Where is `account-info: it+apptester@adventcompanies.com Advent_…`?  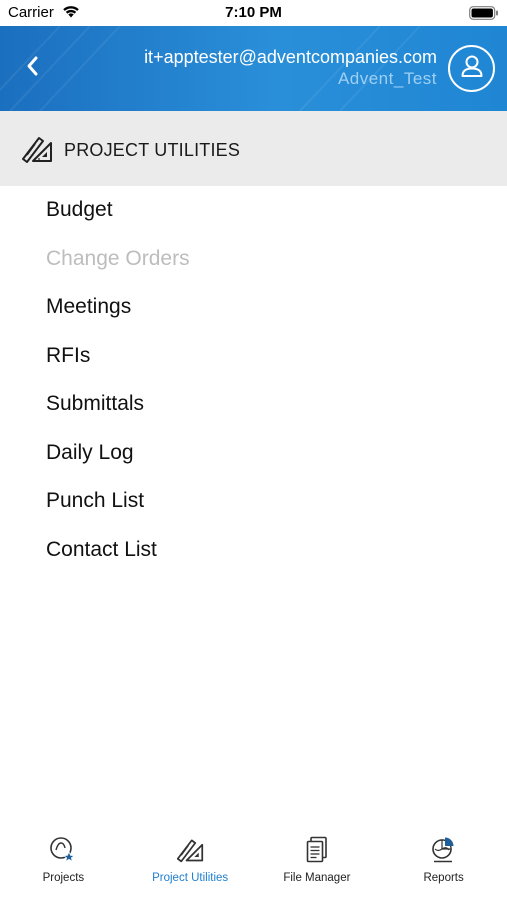
account-info: it+apptester@adventcompanies.com Advent_… is located at coordinates (290, 68).